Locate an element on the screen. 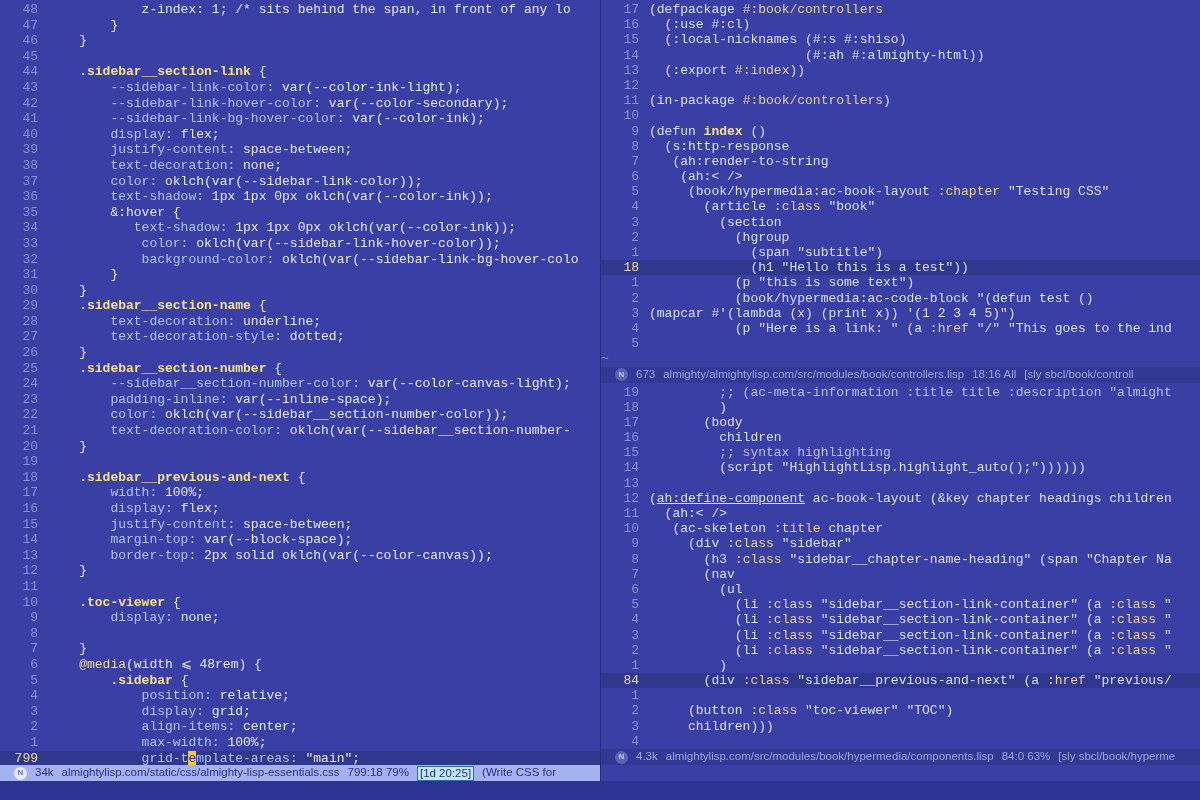 The height and width of the screenshot is (800, 1200). code-line: &:hover { is located at coordinates (145, 212).